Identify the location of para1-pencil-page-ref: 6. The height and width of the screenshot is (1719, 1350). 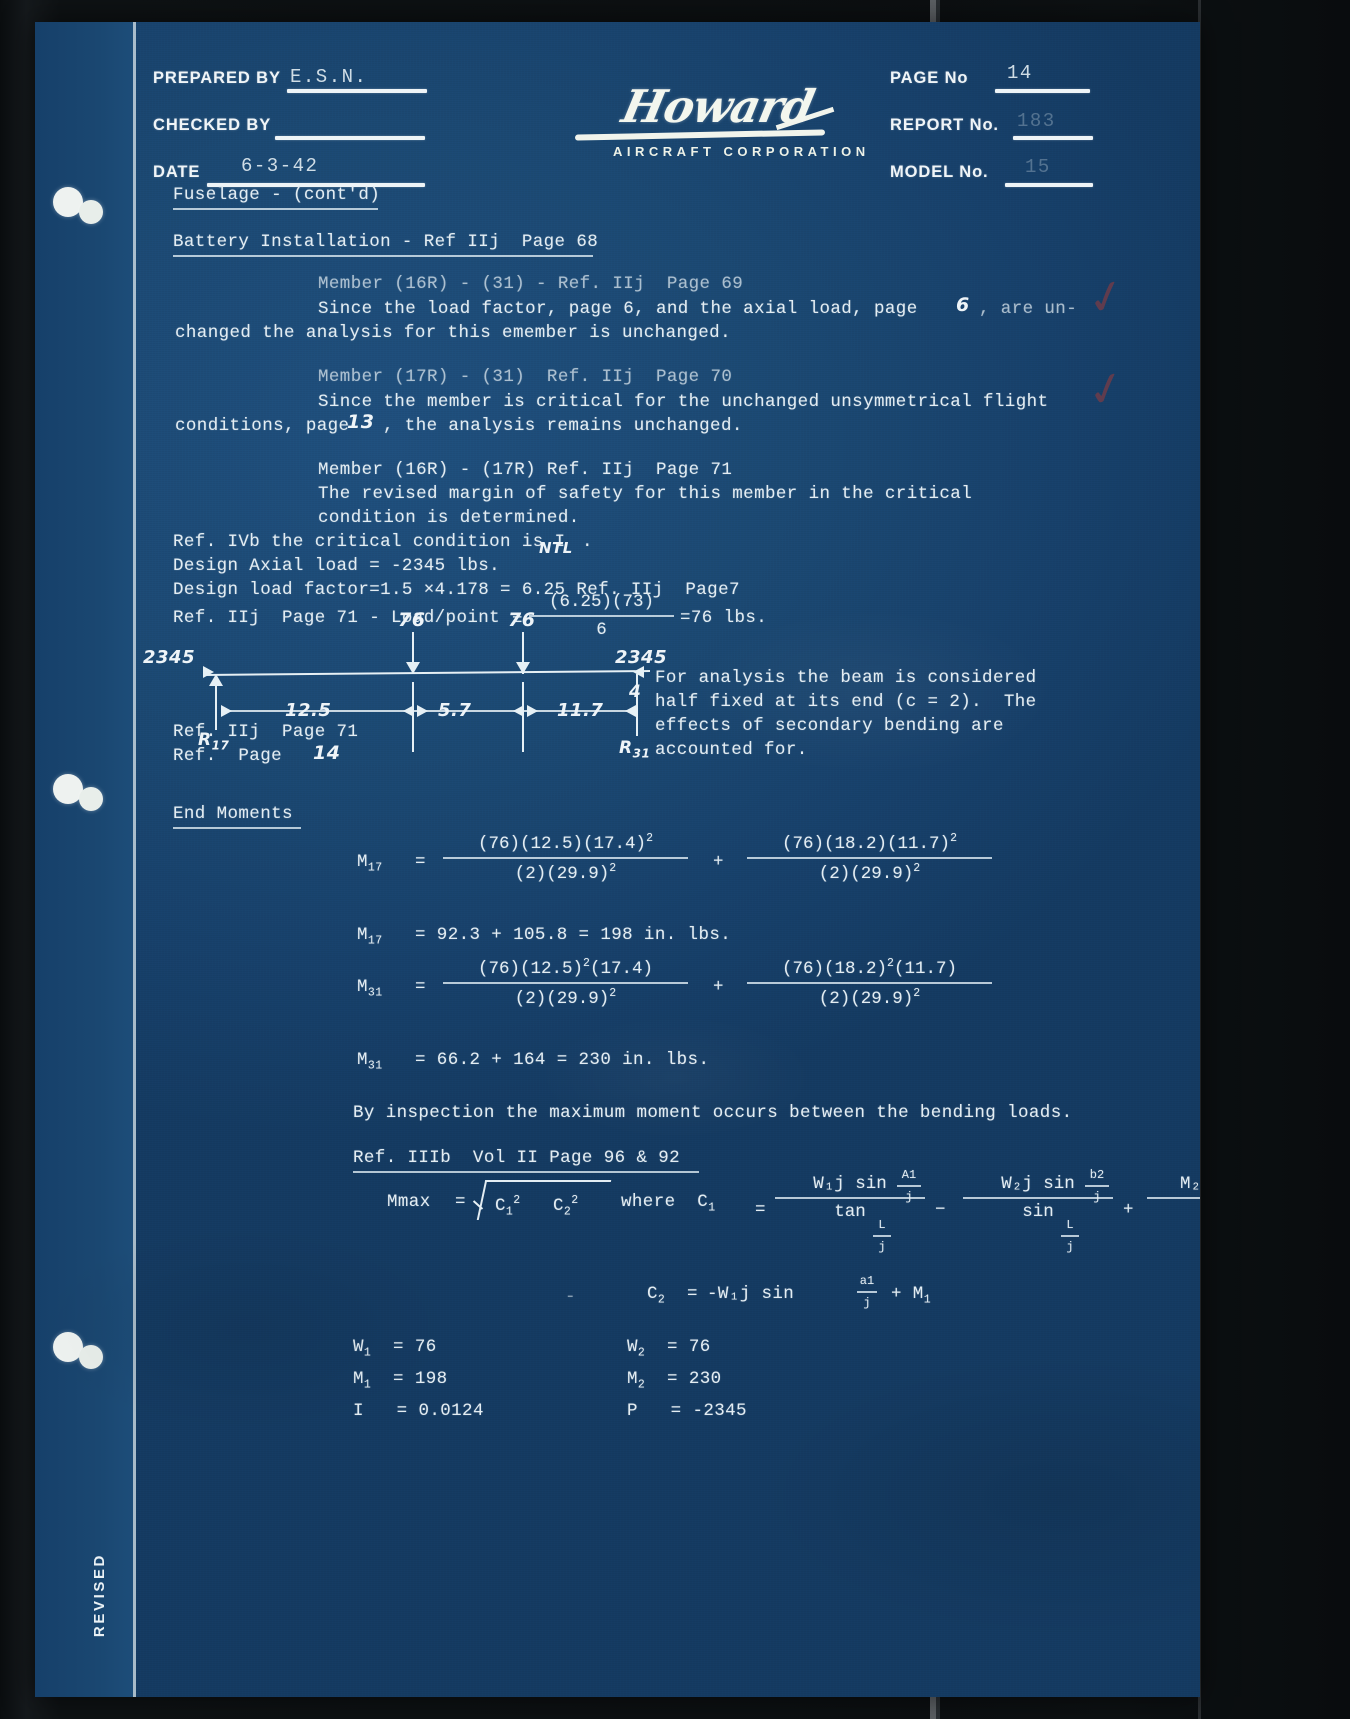
(963, 305).